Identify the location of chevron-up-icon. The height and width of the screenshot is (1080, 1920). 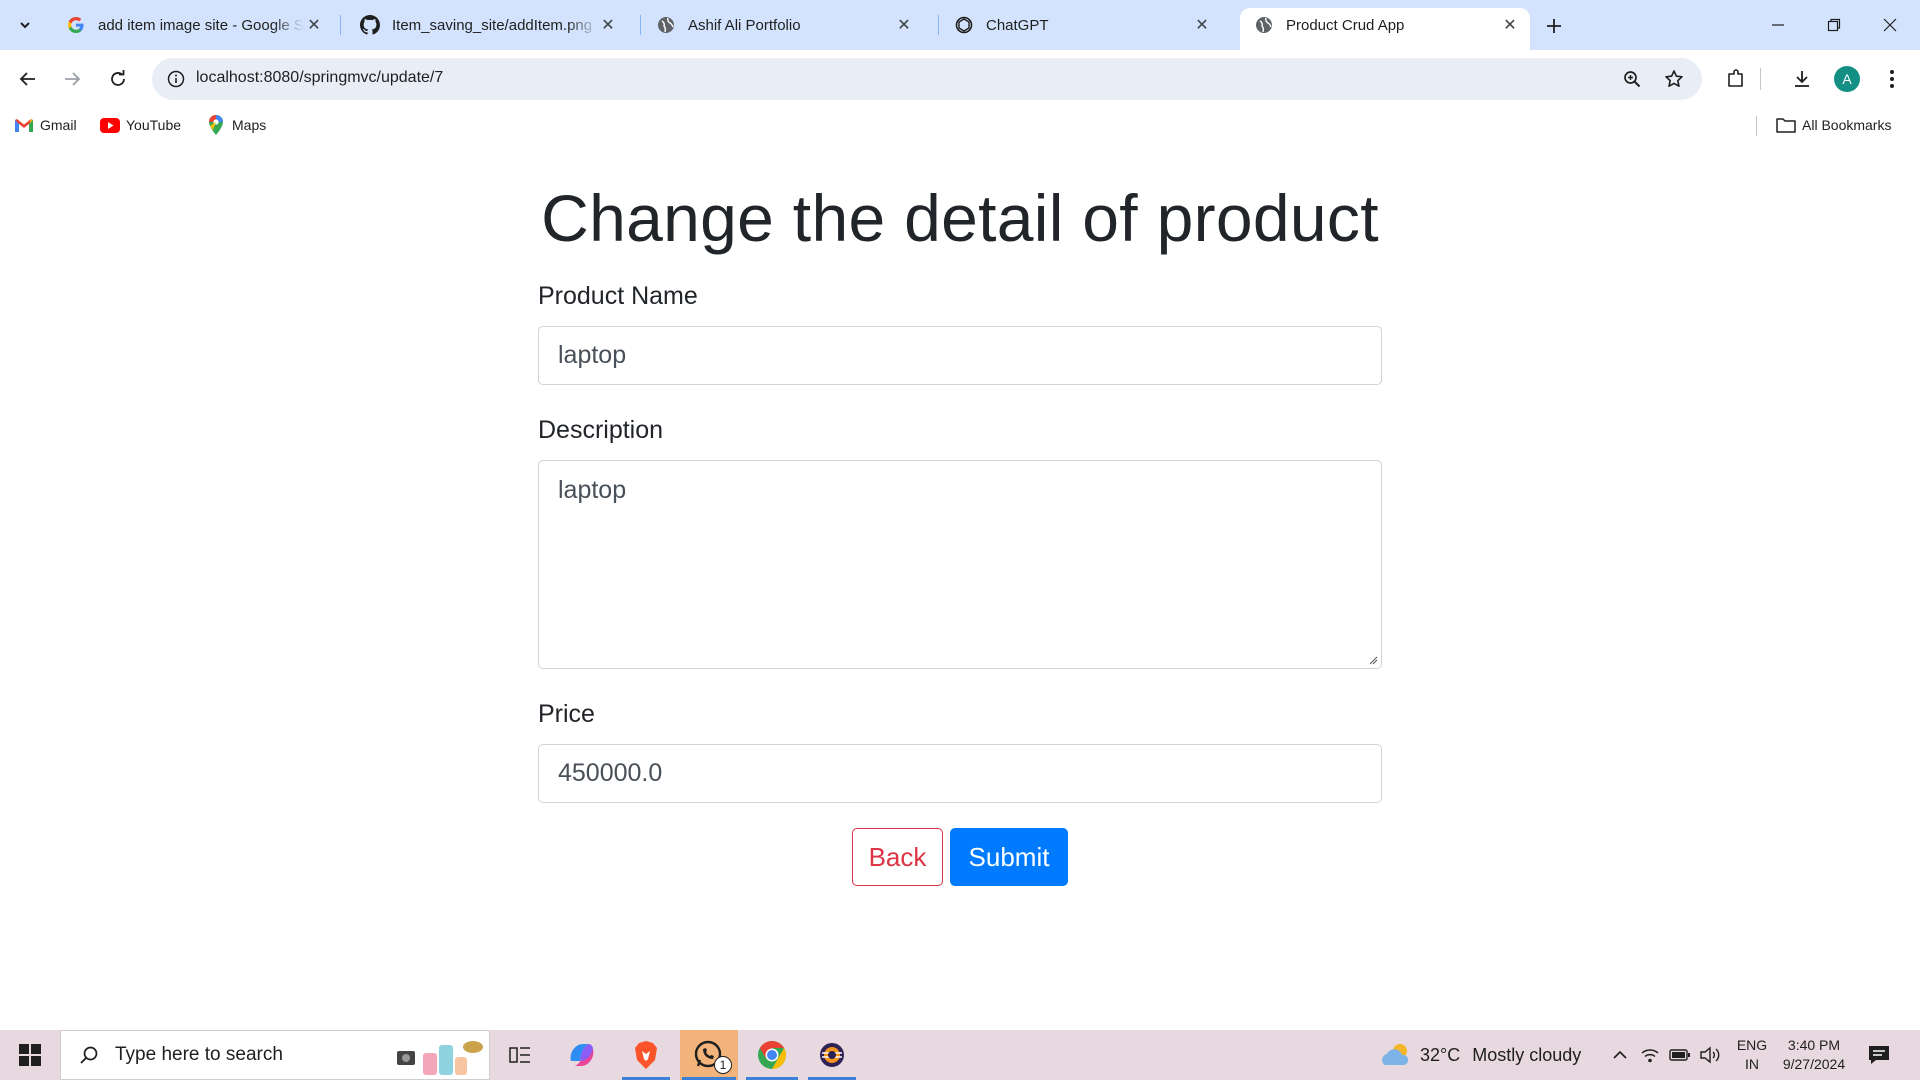
(1620, 1055).